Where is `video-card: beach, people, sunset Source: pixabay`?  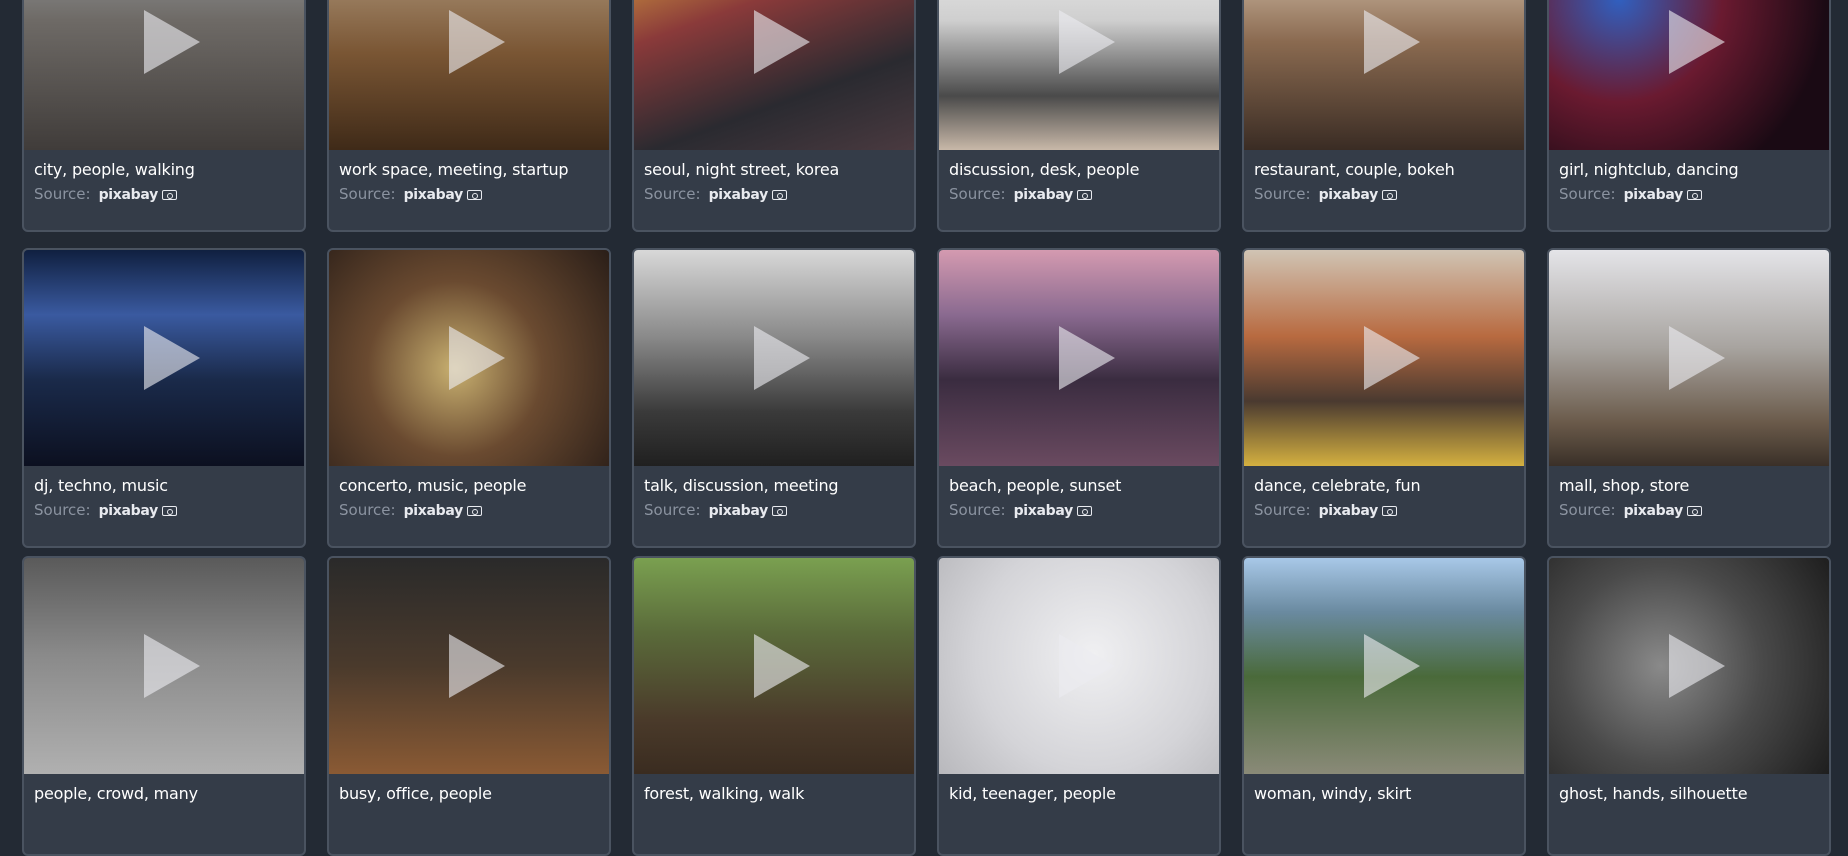 video-card: beach, people, sunset Source: pixabay is located at coordinates (1079, 398).